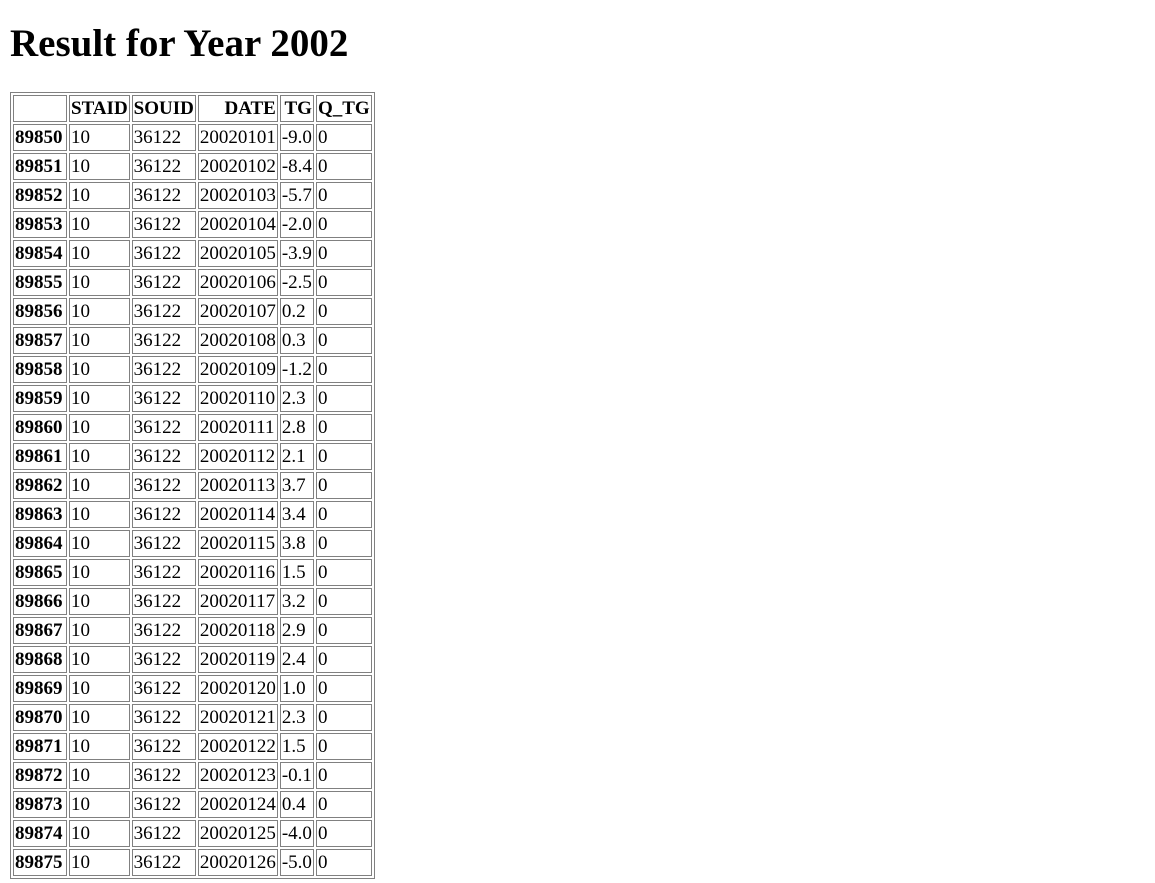 Image resolution: width=1155 pixels, height=883 pixels. What do you see at coordinates (237, 108) in the screenshot?
I see `column-header-date: DATE` at bounding box center [237, 108].